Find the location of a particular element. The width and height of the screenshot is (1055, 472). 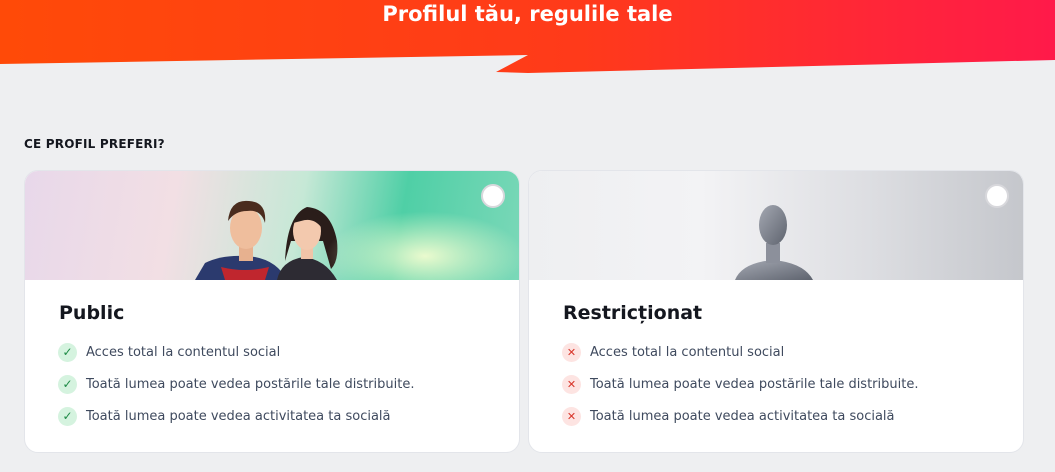

public-banner-image is located at coordinates (272, 225).